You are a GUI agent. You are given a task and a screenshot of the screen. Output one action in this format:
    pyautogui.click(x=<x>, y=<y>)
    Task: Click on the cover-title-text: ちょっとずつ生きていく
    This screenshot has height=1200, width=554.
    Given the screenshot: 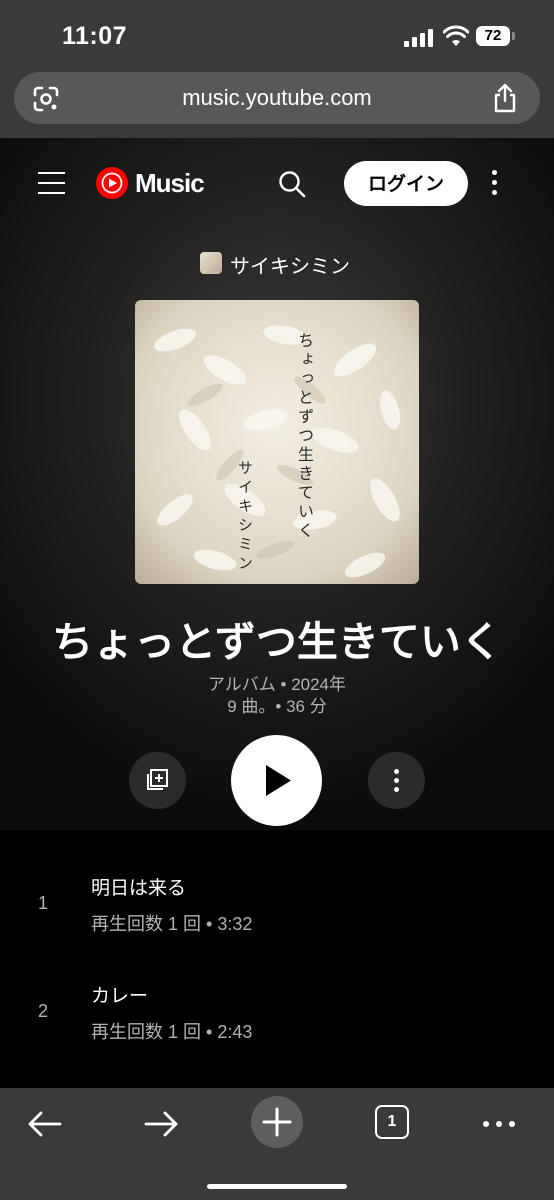 What is the action you would take?
    pyautogui.click(x=304, y=436)
    